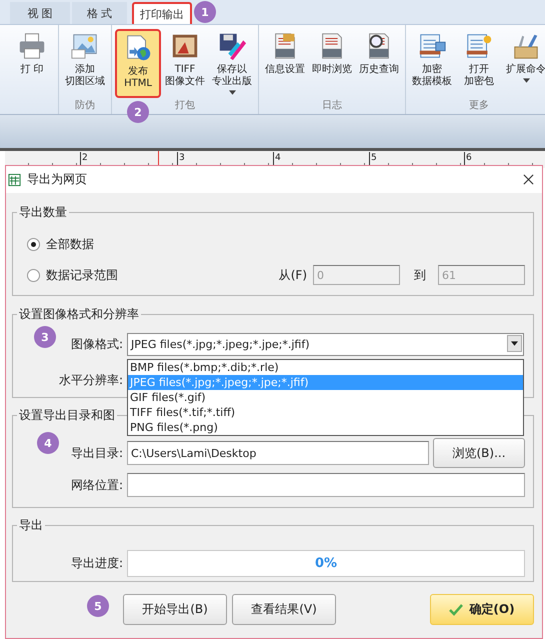  I want to click on ribbon-button: 添加 切图区域, so click(85, 63).